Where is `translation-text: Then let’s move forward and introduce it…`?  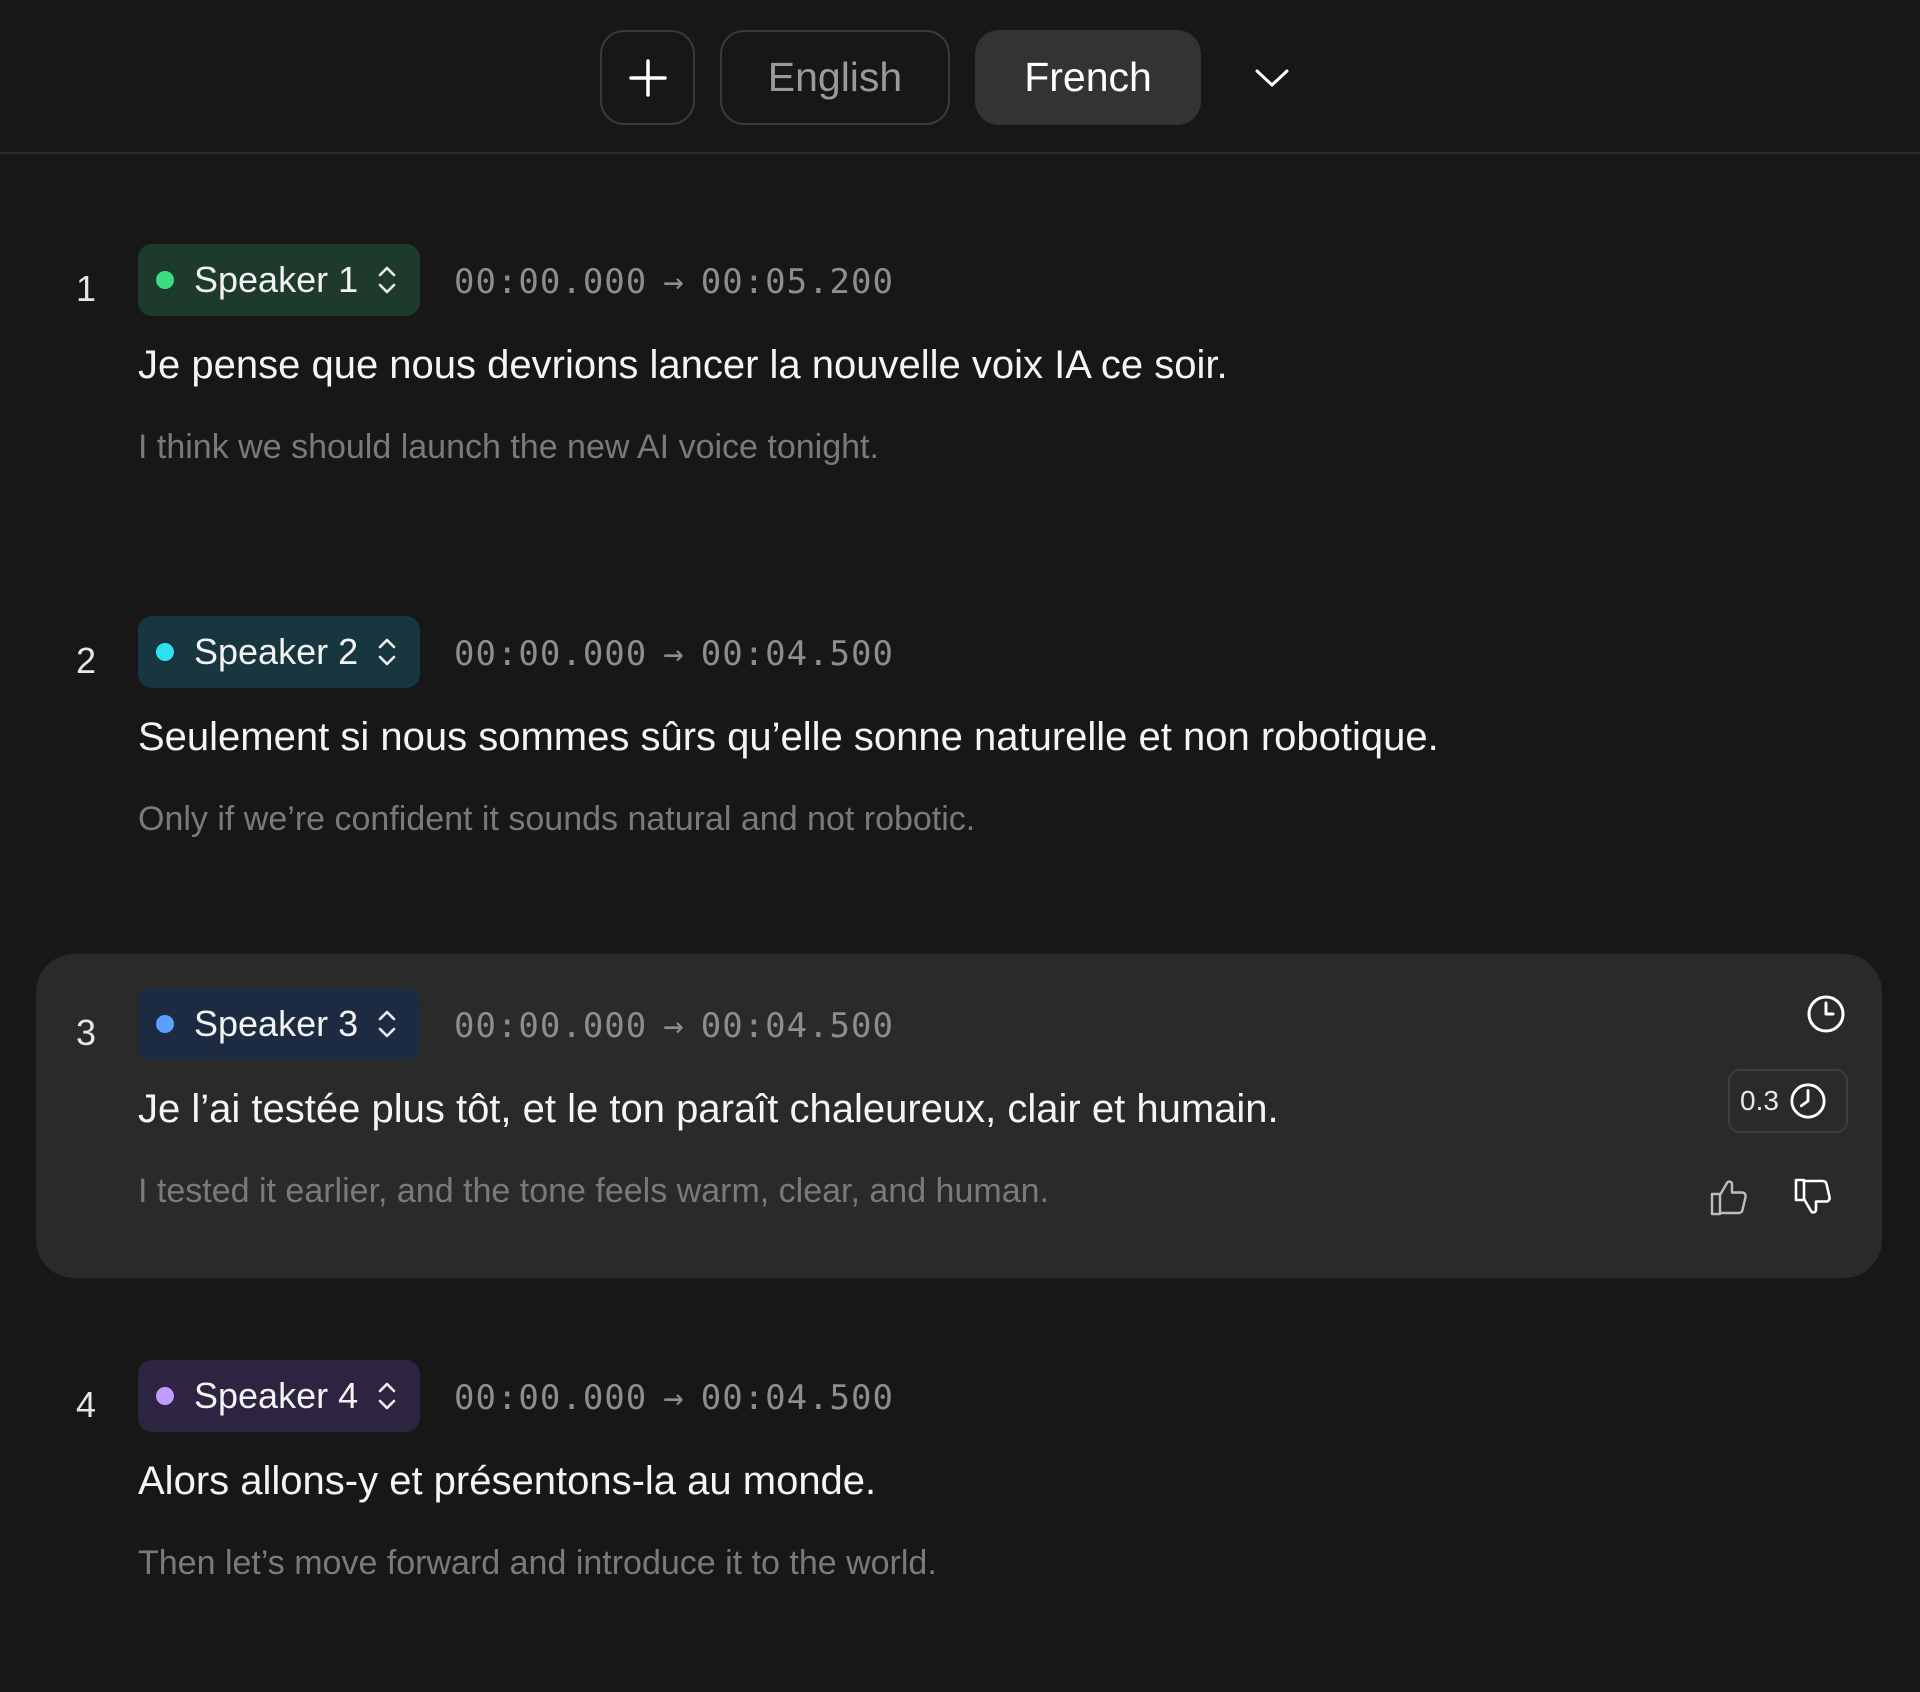 translation-text: Then let’s move forward and introduce it… is located at coordinates (537, 1563).